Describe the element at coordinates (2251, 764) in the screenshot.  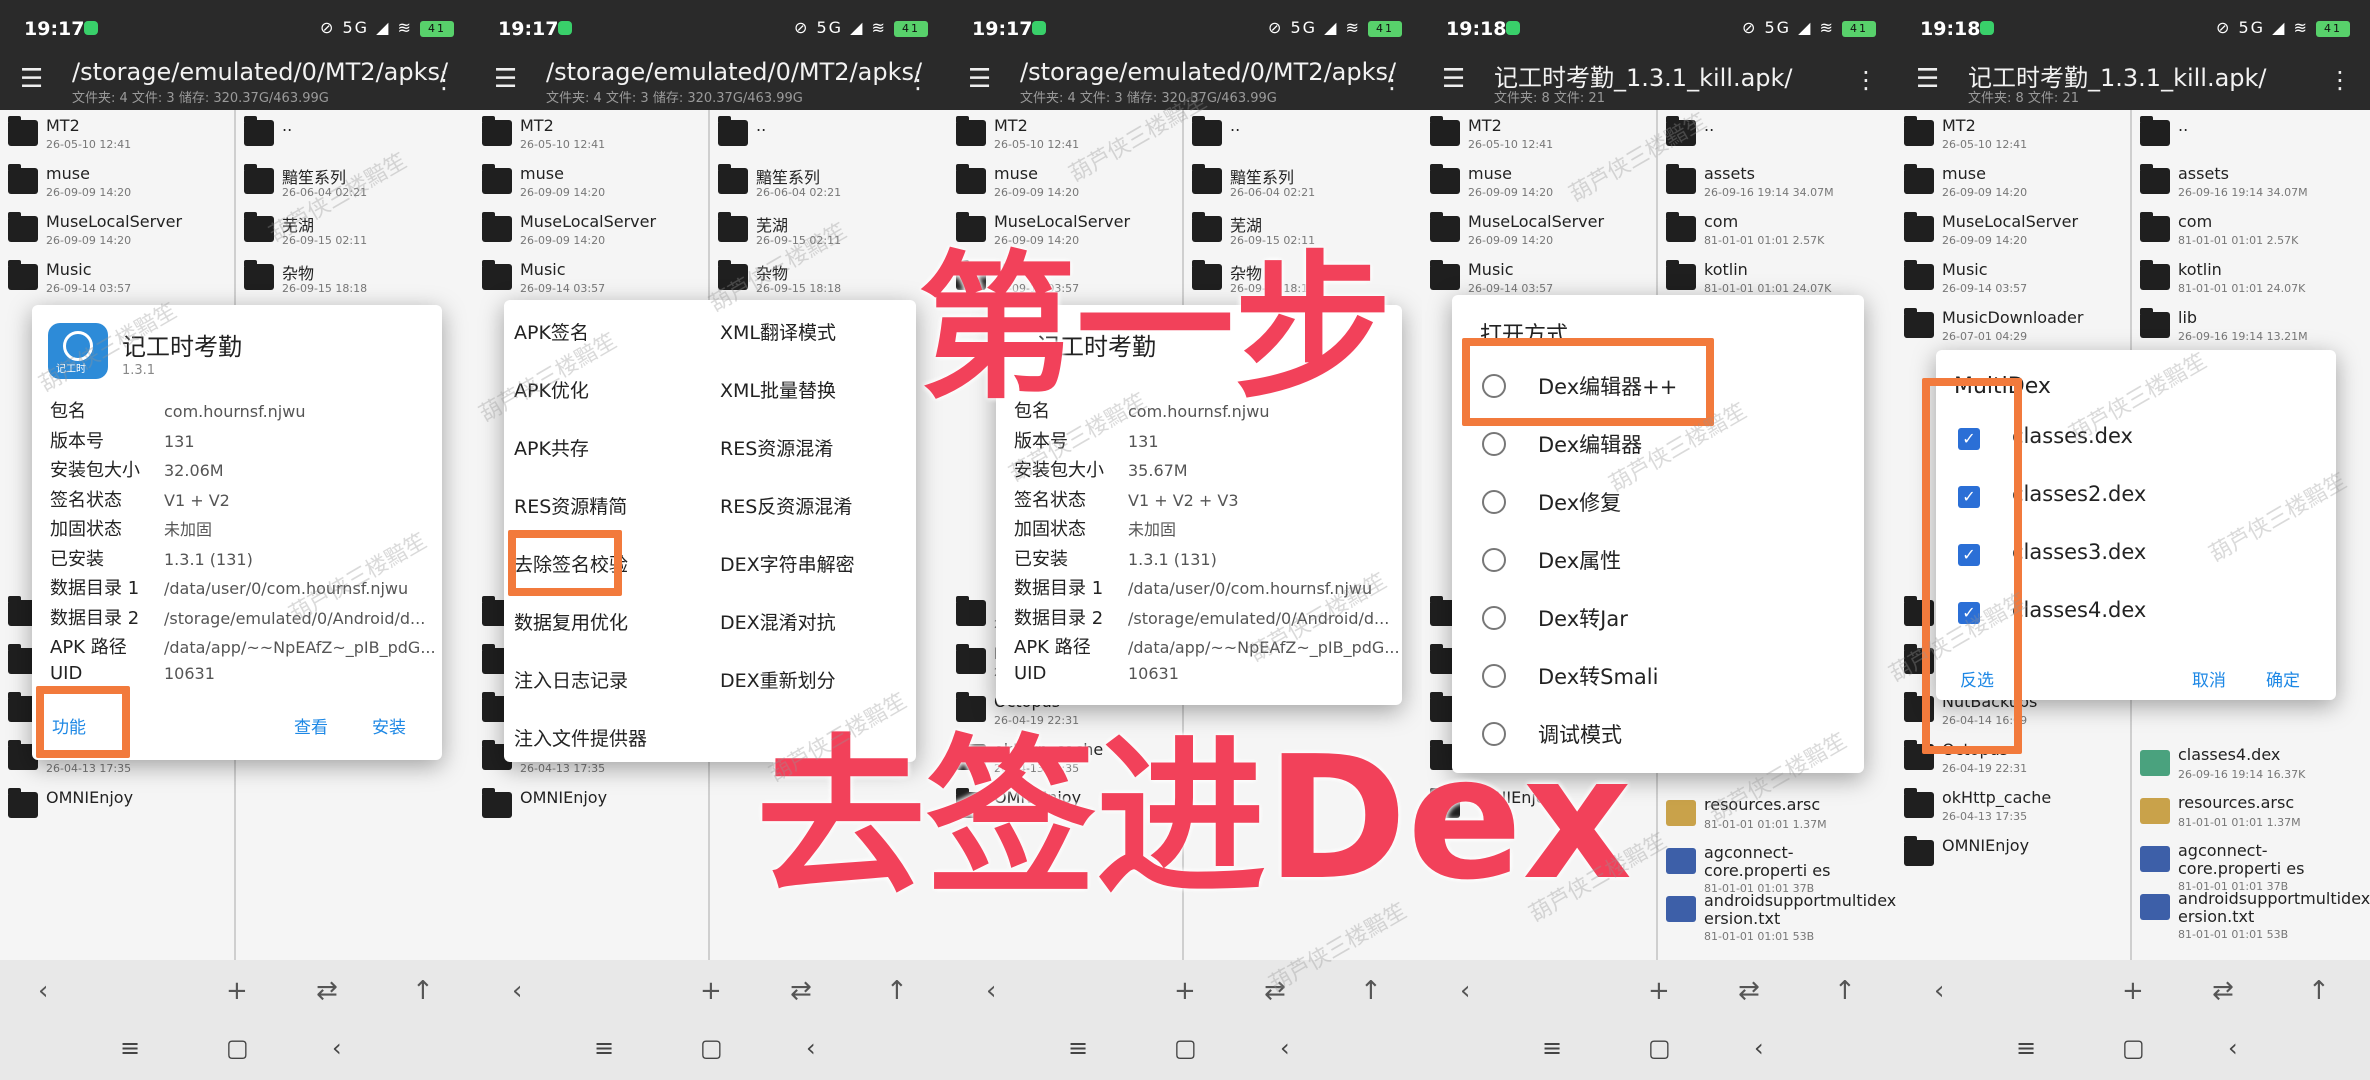
I see `file-list-item: classes4.dex 26-09-16 19:14 16.37K` at that location.